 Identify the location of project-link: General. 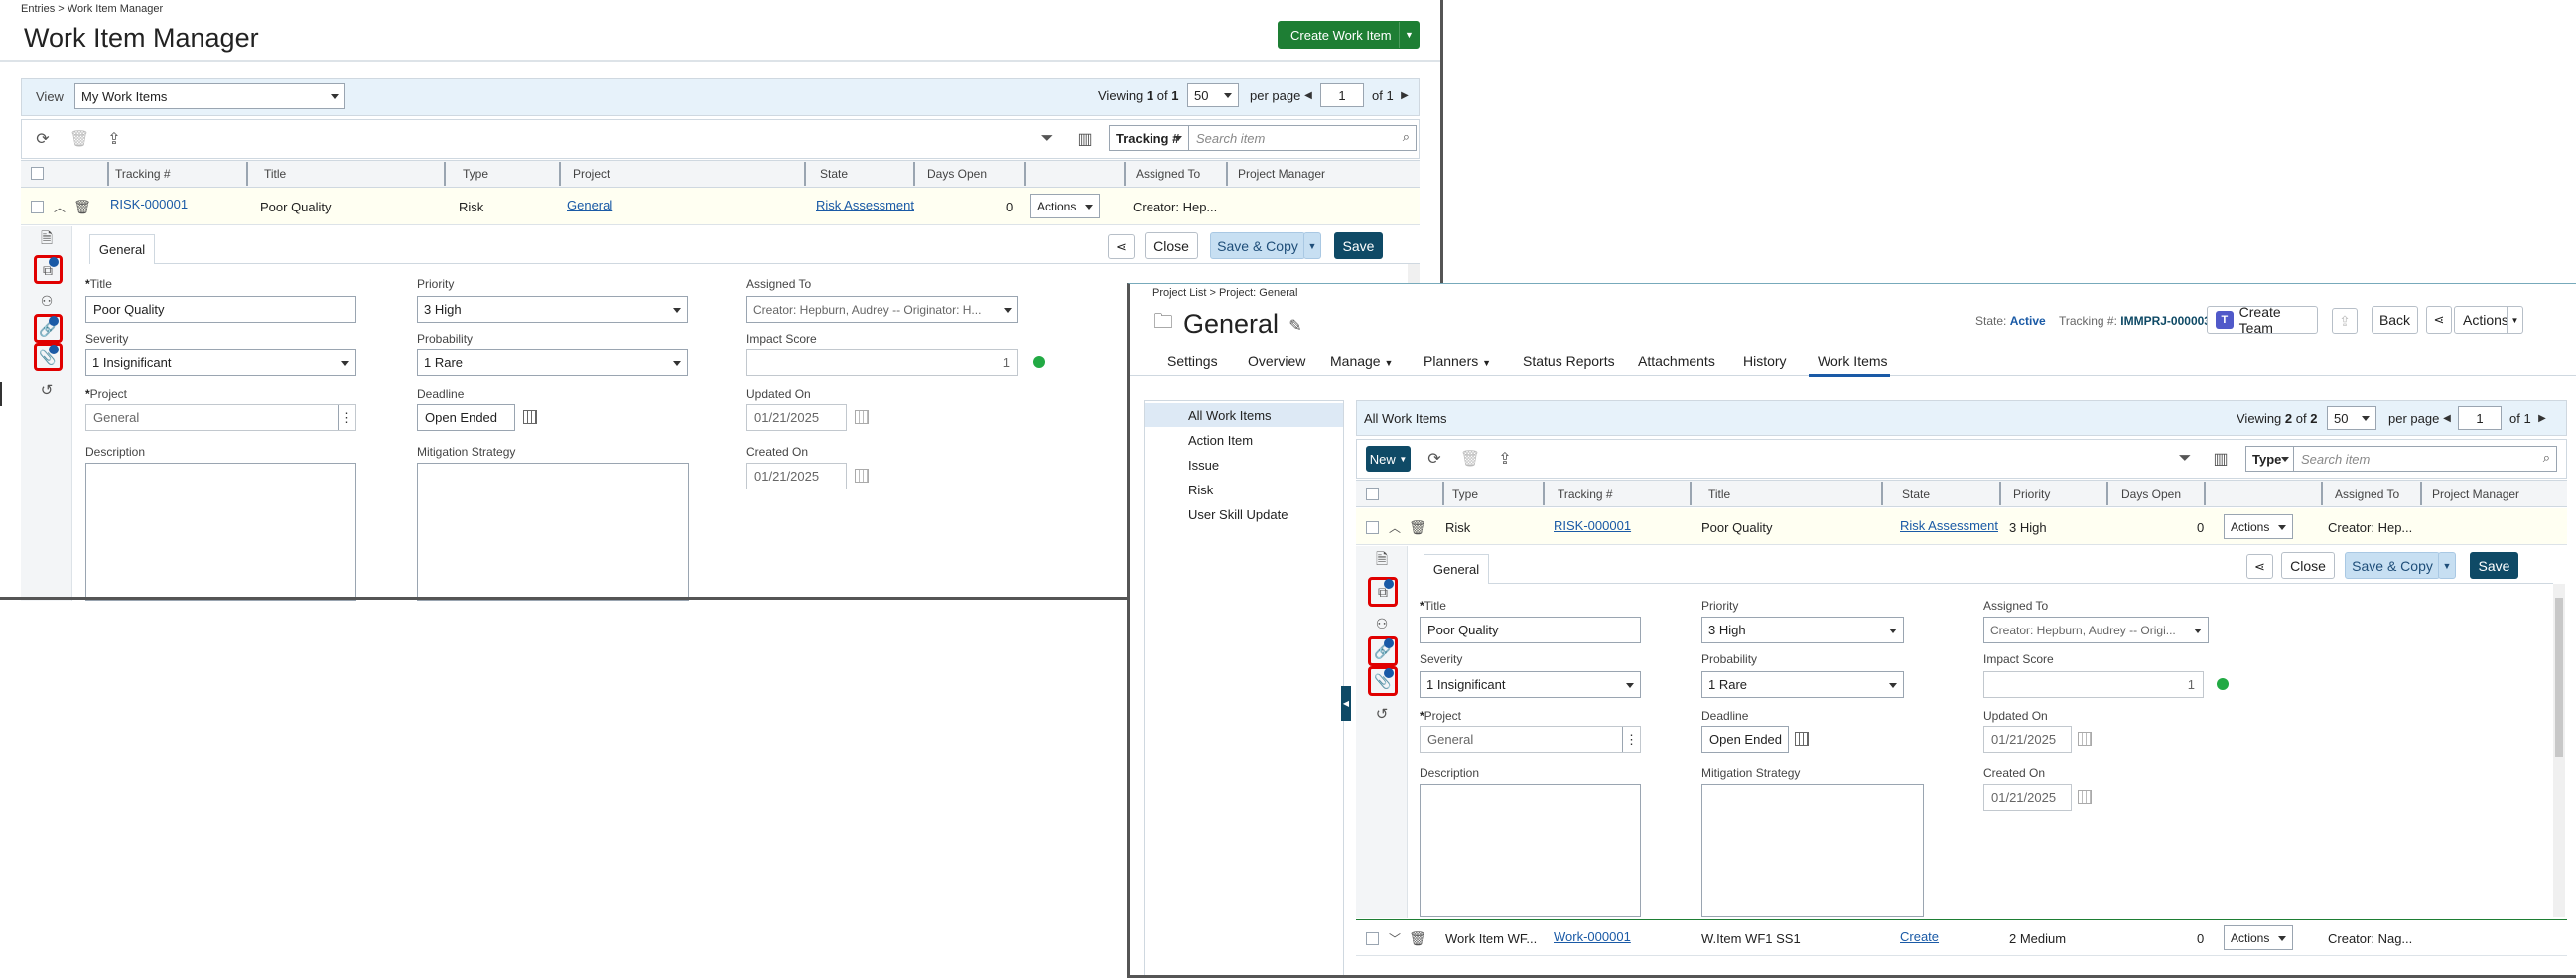
(589, 205).